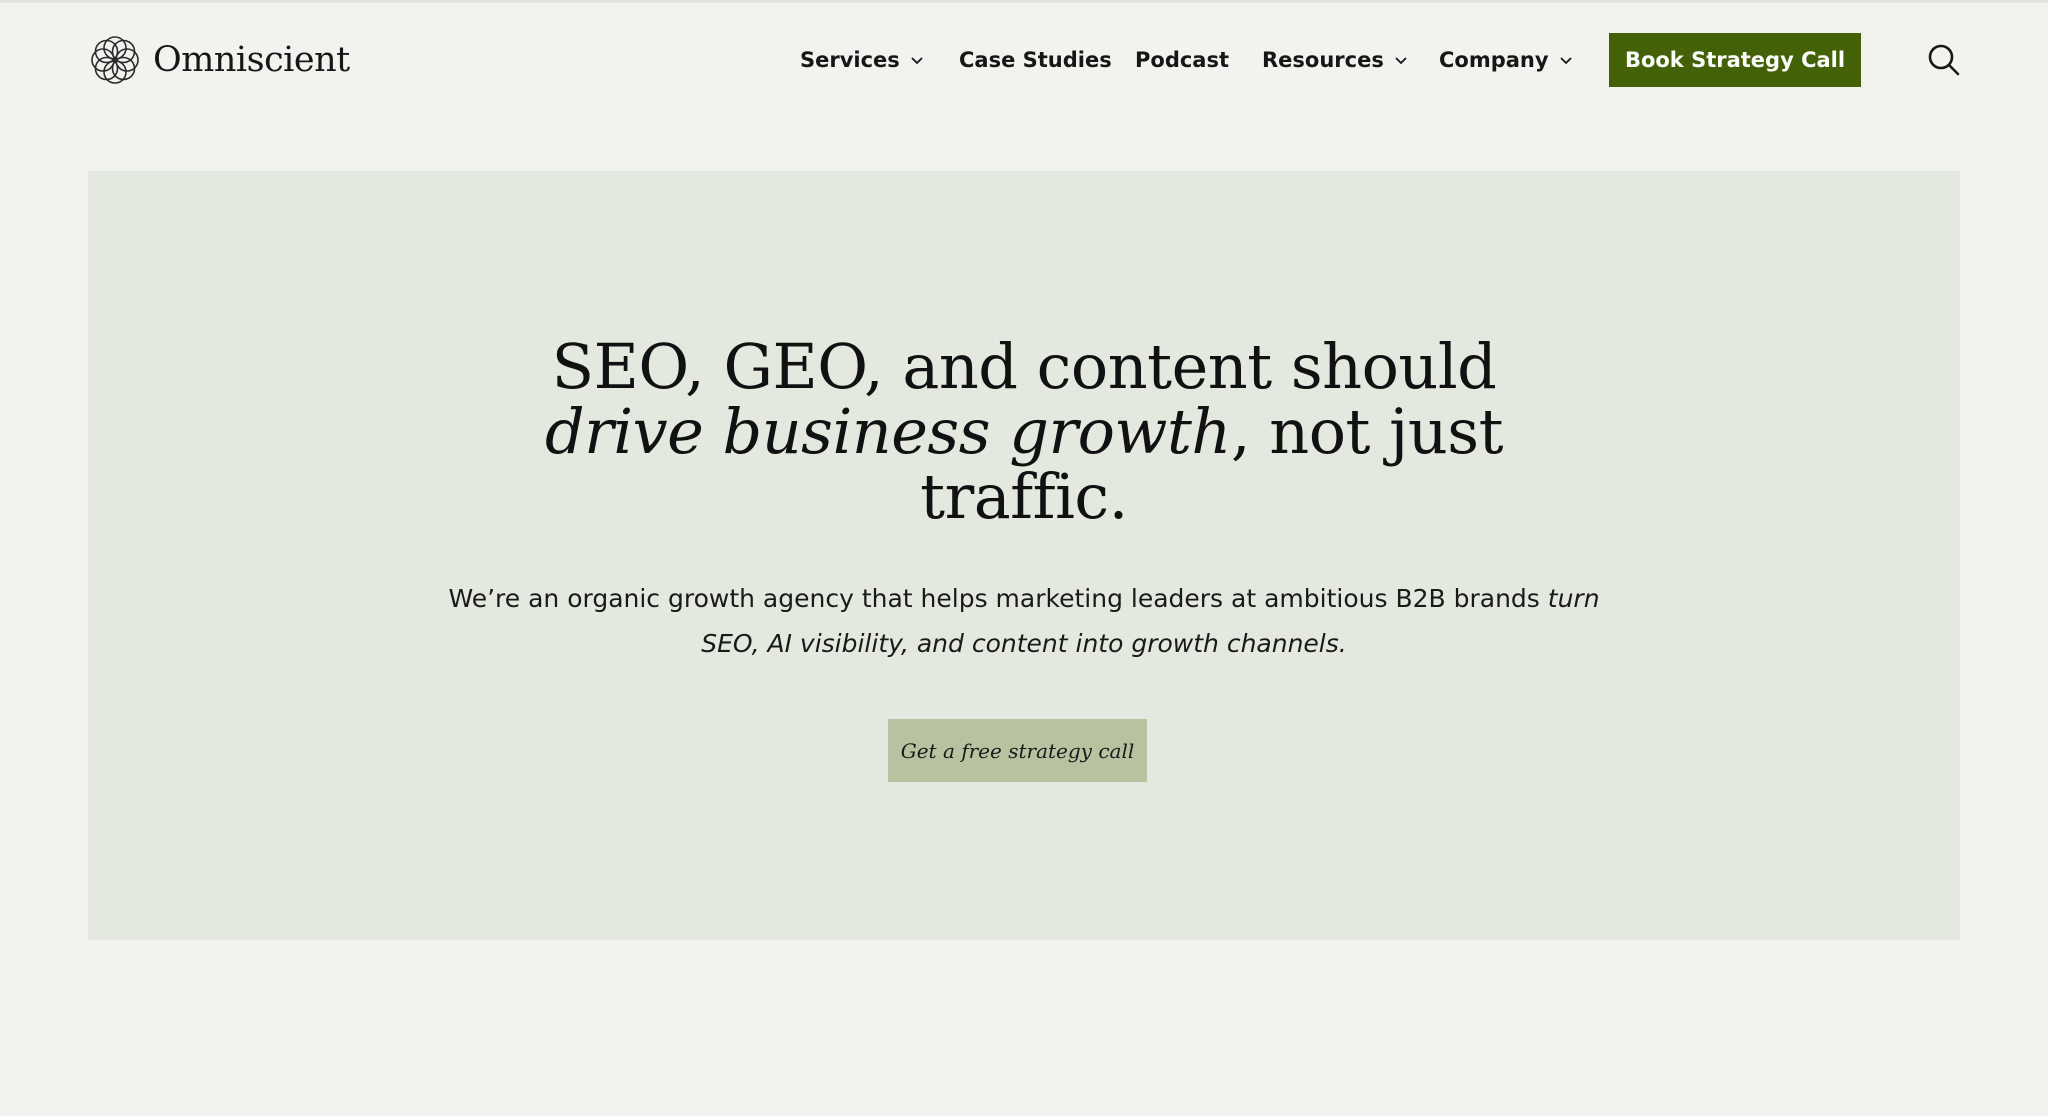  What do you see at coordinates (850, 60) in the screenshot?
I see `nav-item-label: Services` at bounding box center [850, 60].